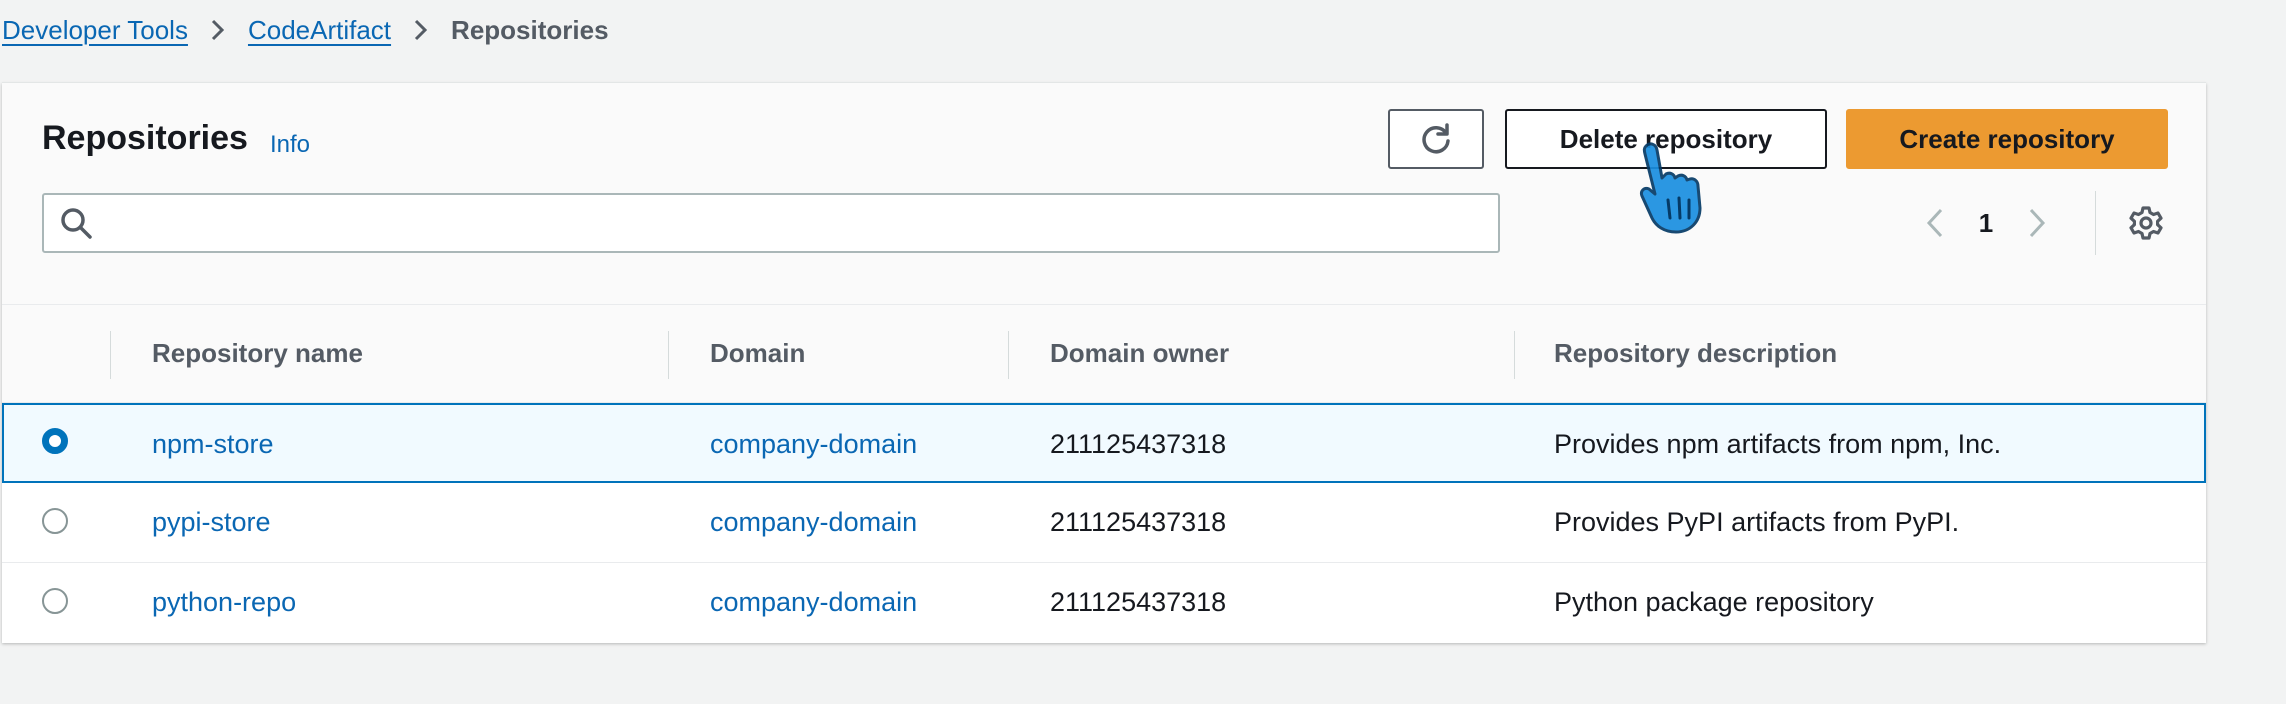  Describe the element at coordinates (1935, 223) in the screenshot. I see `previous-page-icon` at that location.